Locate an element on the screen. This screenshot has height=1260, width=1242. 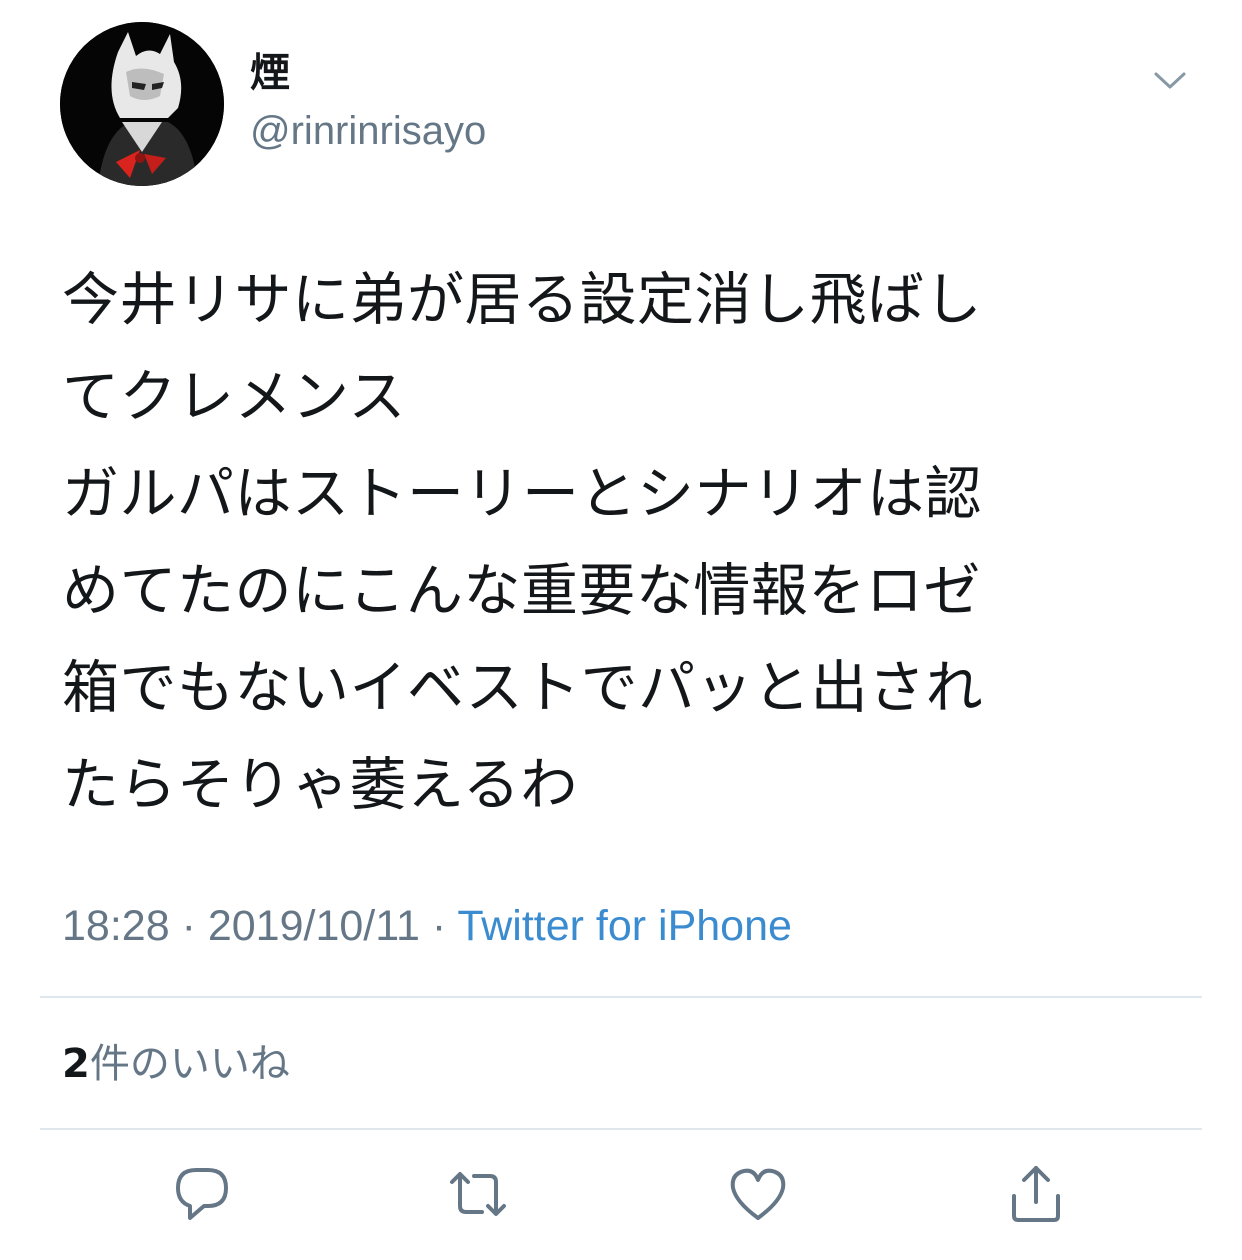
like-button is located at coordinates (758, 1194).